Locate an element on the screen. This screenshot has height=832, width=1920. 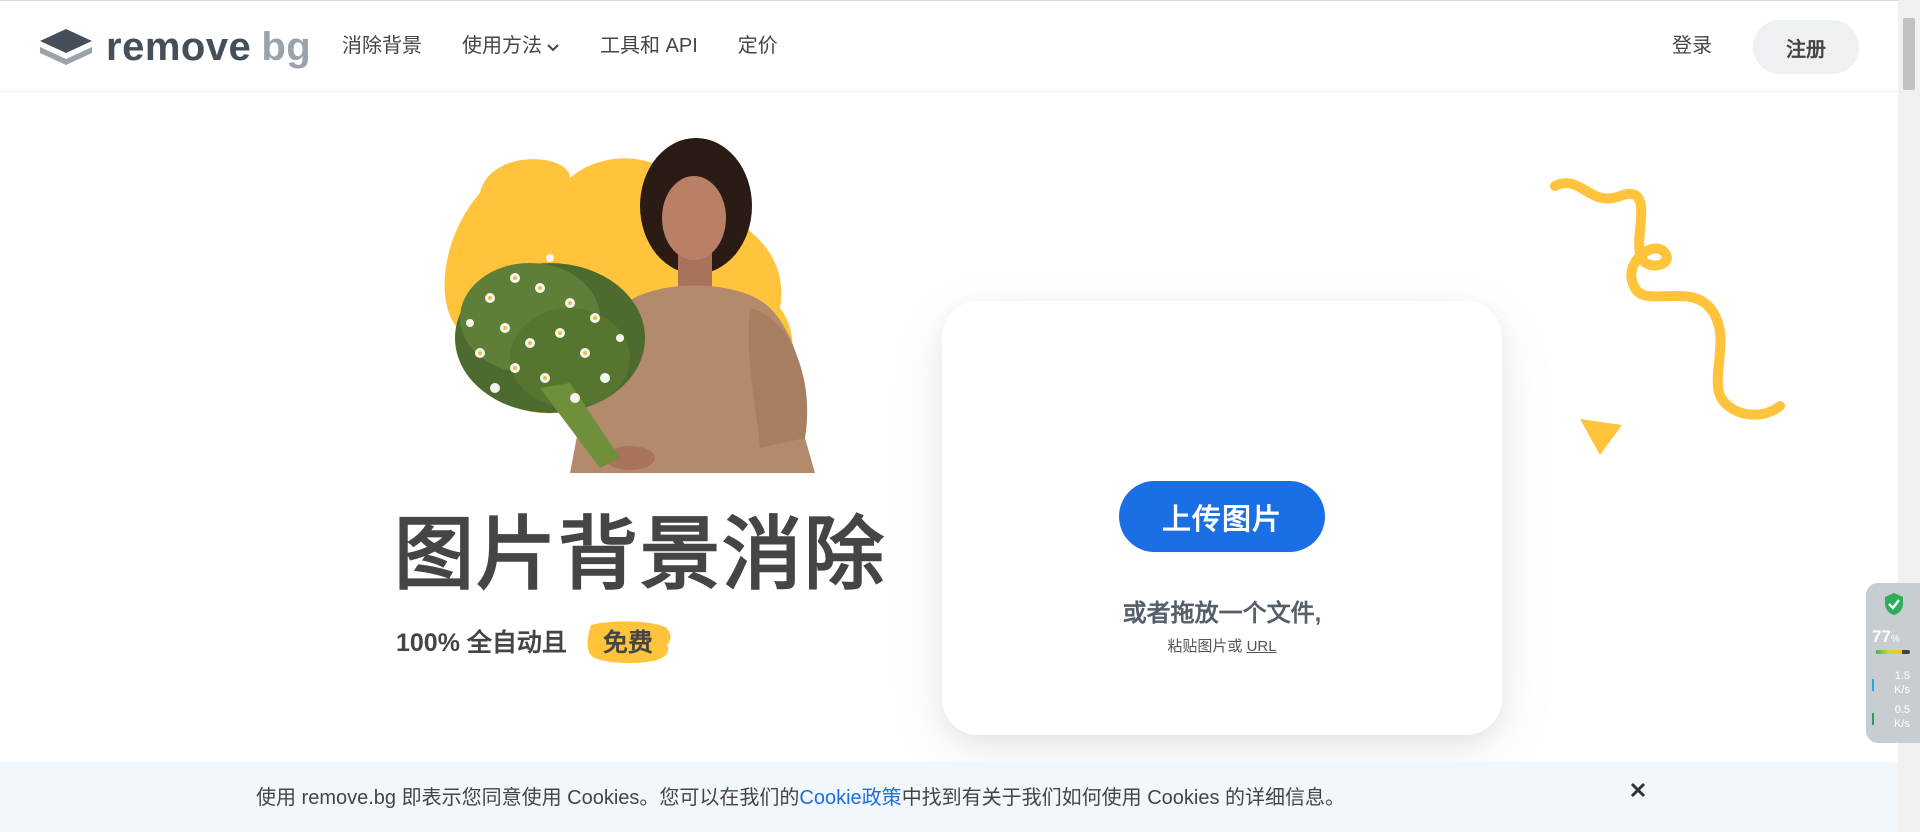
layers-logo-icon is located at coordinates (66, 47).